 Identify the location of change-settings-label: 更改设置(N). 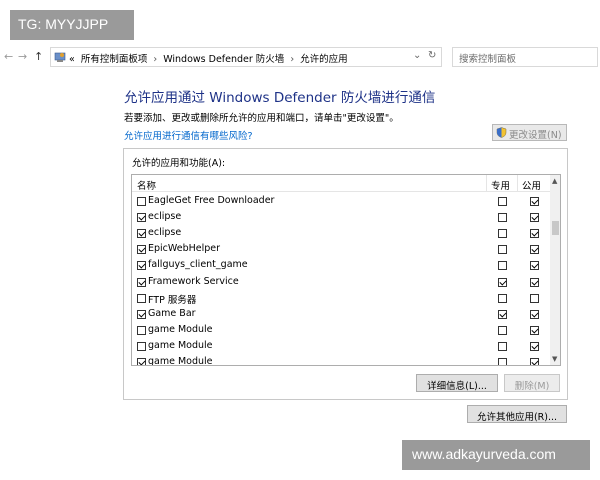
(535, 135).